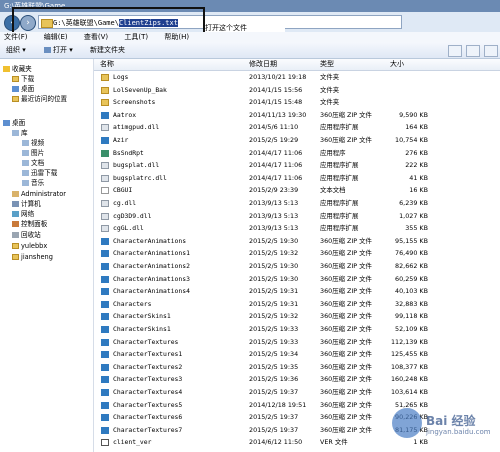 The height and width of the screenshot is (452, 500). What do you see at coordinates (411, 266) in the screenshot?
I see `file-size: 82,662 KB` at bounding box center [411, 266].